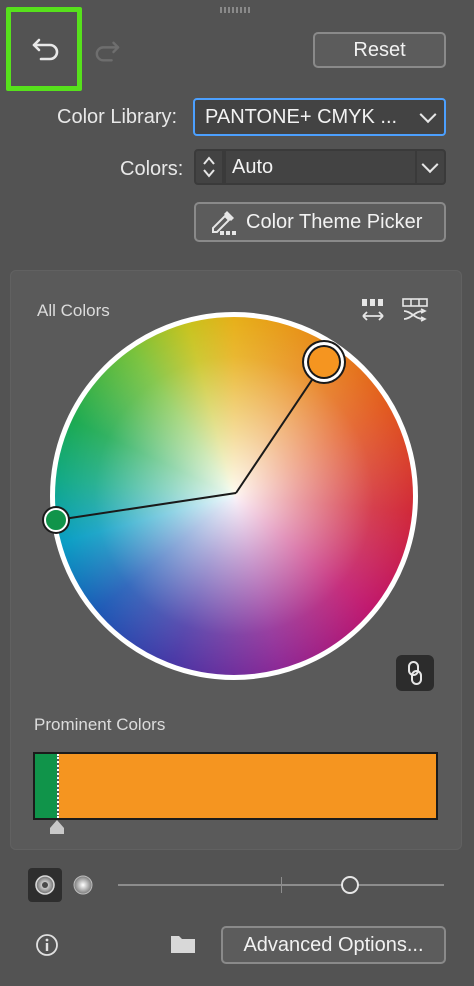 The width and height of the screenshot is (474, 986). What do you see at coordinates (100, 724) in the screenshot?
I see `prominent-colors-title: Prominent Colors` at bounding box center [100, 724].